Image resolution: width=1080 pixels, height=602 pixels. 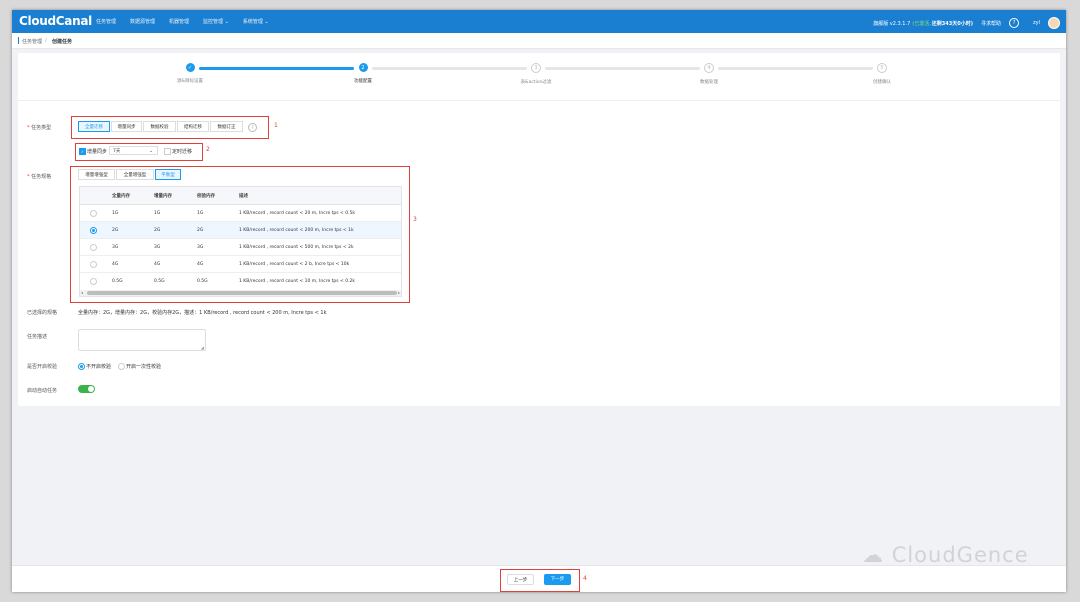 I want to click on cell-incr-memory: 3G, so click(x=157, y=247).